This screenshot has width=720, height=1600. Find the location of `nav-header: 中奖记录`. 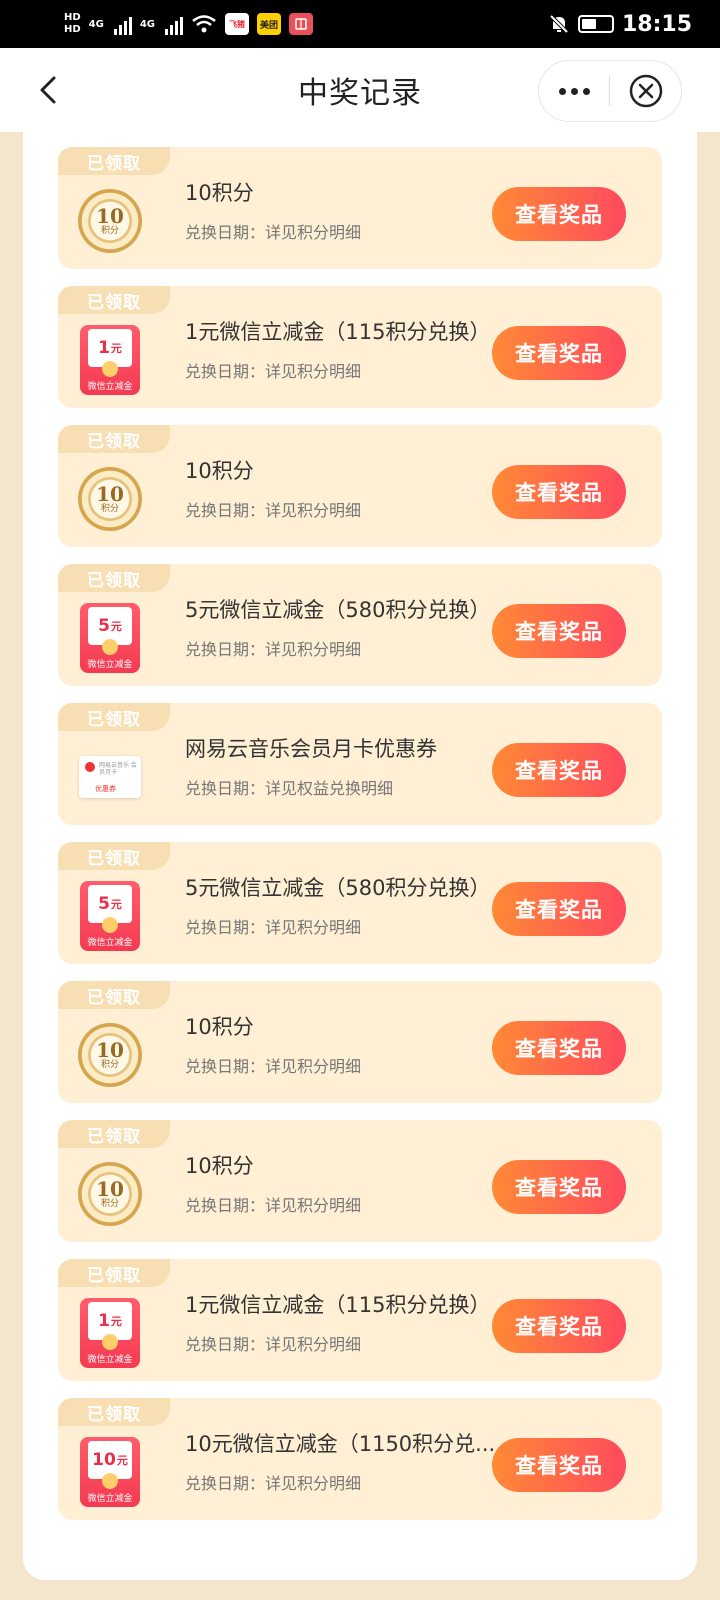

nav-header: 中奖记录 is located at coordinates (360, 90).